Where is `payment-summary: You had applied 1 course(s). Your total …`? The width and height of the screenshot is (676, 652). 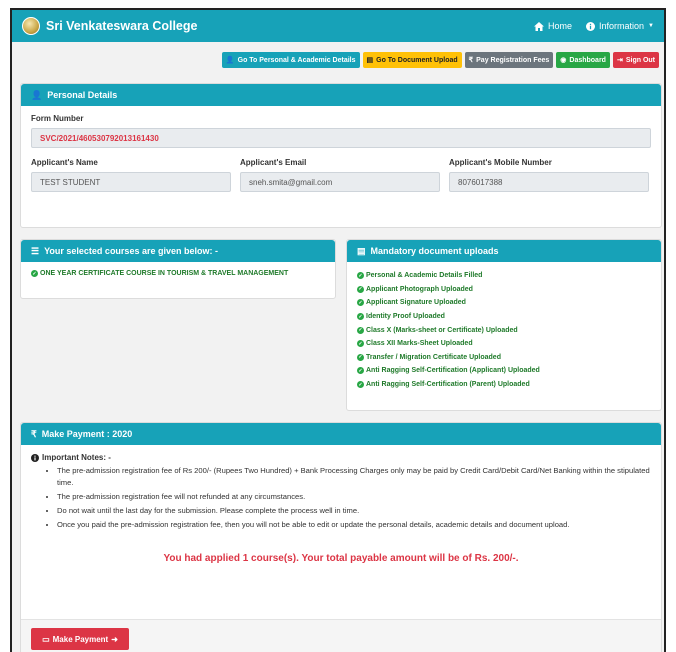
payment-summary: You had applied 1 course(s). Your total … is located at coordinates (341, 558).